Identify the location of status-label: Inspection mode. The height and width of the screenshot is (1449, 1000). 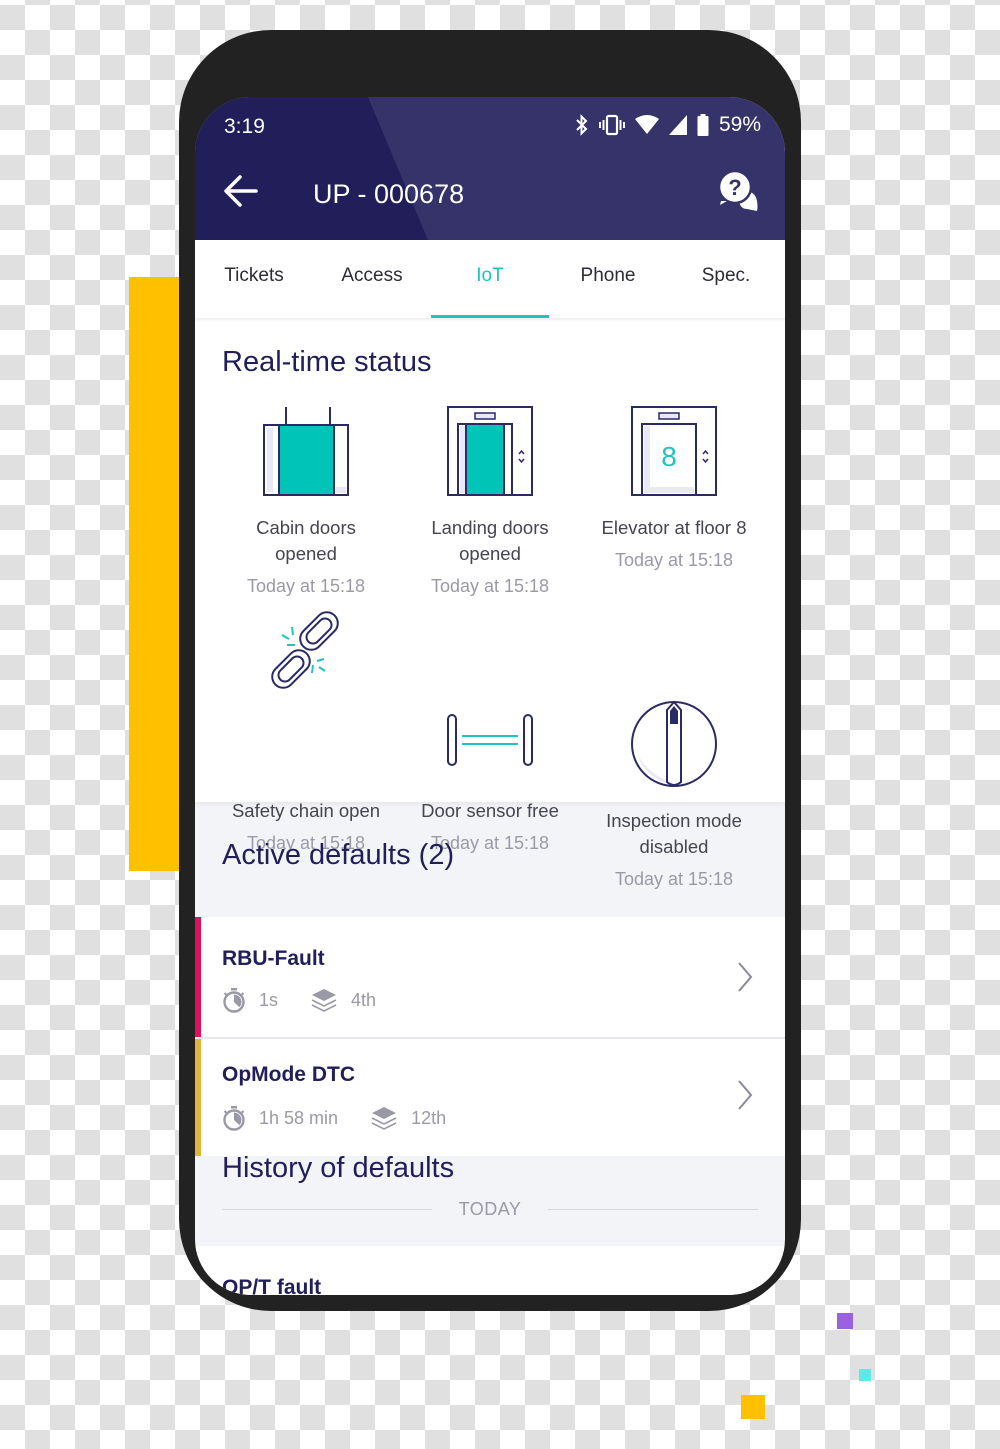
(674, 820).